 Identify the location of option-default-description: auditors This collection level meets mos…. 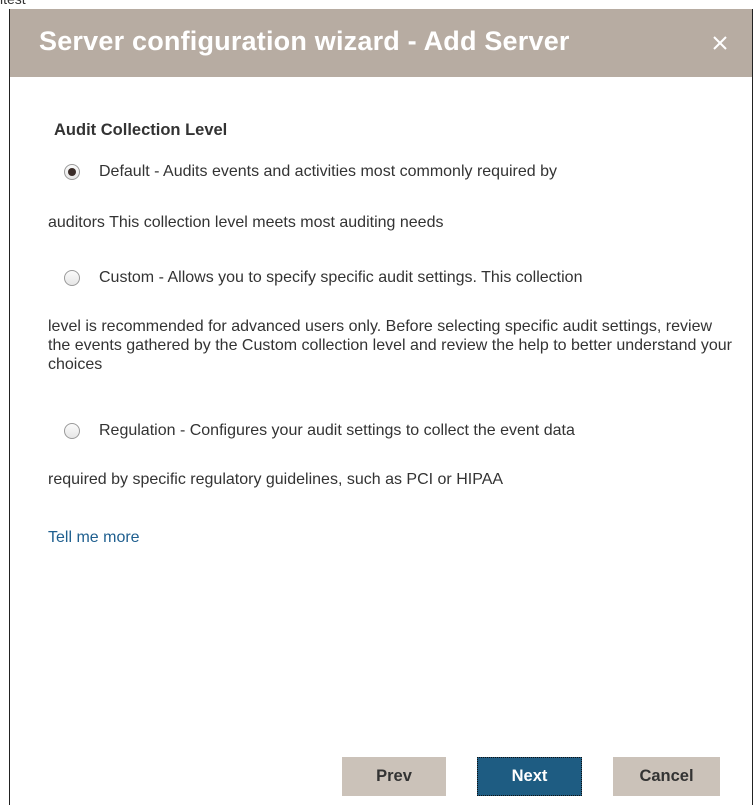
(246, 222).